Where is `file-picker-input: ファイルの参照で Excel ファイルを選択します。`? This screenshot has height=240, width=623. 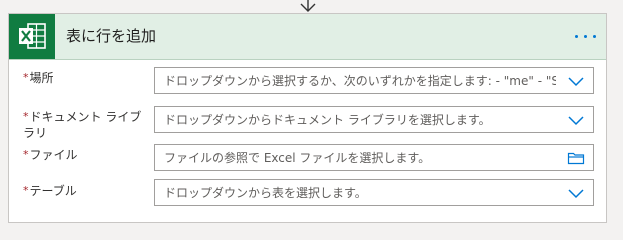 file-picker-input: ファイルの参照で Excel ファイルを選択します。 is located at coordinates (374, 157).